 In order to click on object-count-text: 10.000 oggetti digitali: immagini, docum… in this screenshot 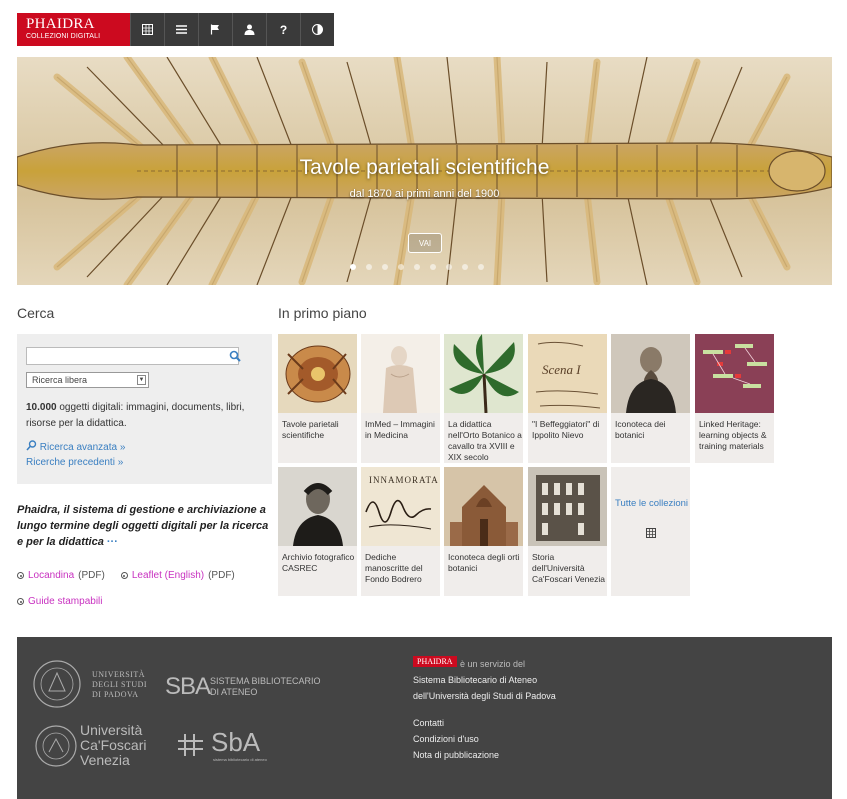, I will do `click(143, 416)`.